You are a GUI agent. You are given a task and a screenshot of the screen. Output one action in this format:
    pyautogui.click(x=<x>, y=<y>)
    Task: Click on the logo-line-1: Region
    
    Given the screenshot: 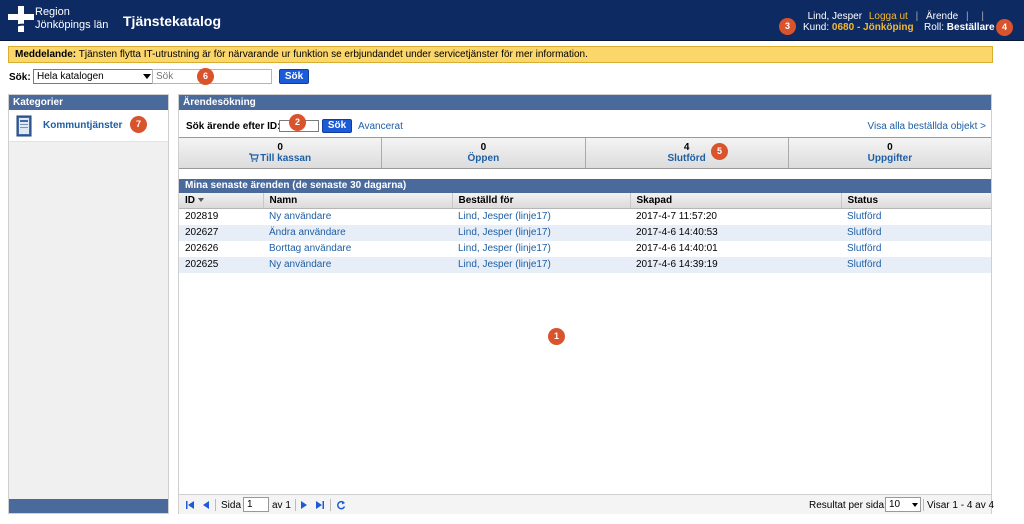 What is the action you would take?
    pyautogui.click(x=52, y=12)
    